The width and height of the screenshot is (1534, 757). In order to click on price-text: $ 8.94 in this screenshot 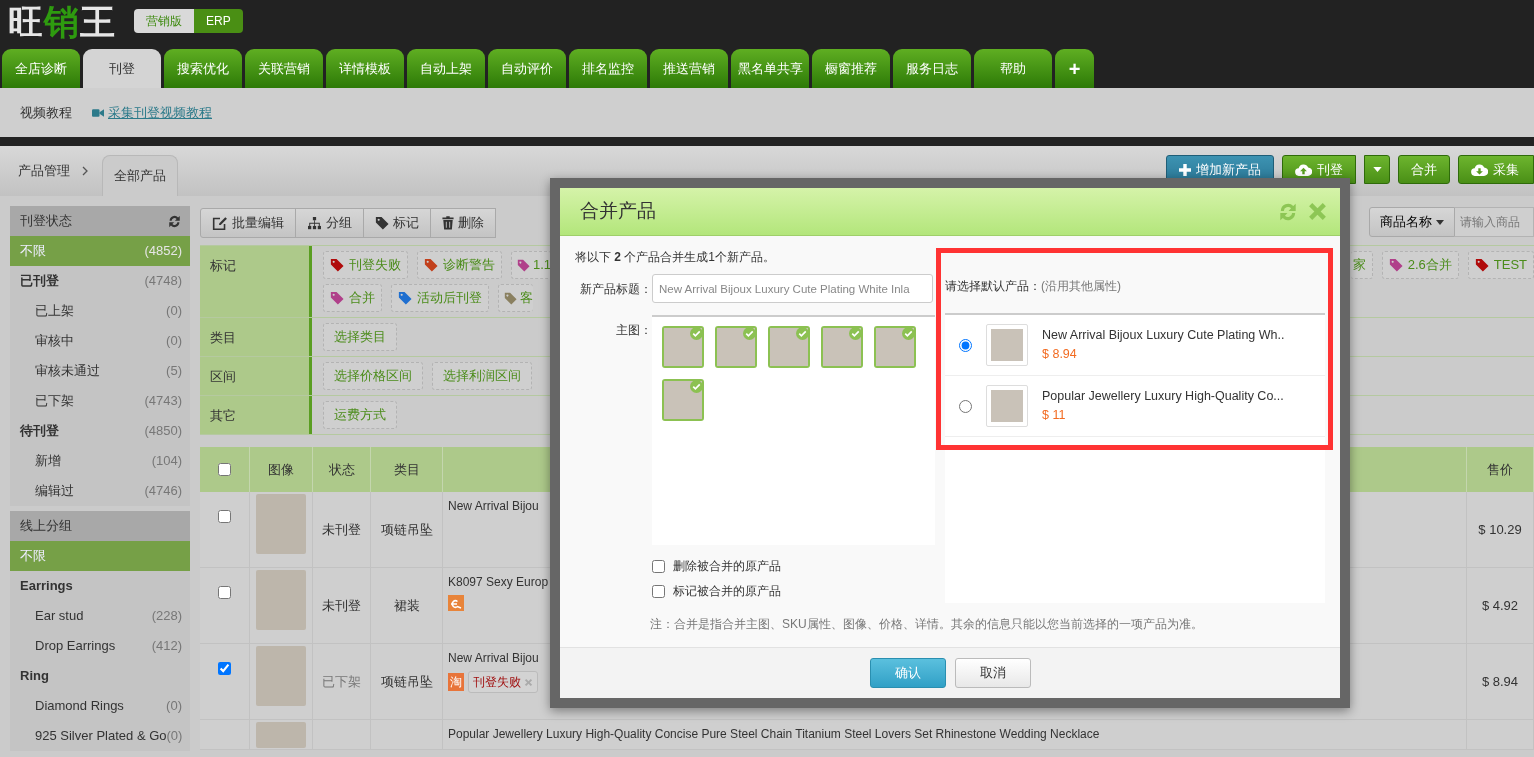, I will do `click(1060, 354)`.